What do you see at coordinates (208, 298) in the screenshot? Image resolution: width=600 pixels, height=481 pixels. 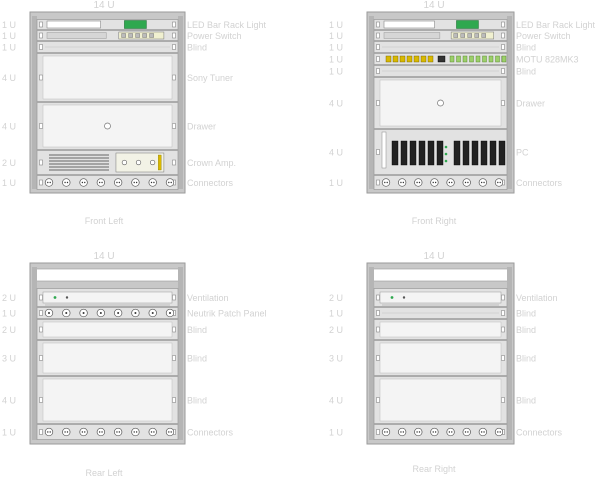 I see `unit-name-label: Ventilation` at bounding box center [208, 298].